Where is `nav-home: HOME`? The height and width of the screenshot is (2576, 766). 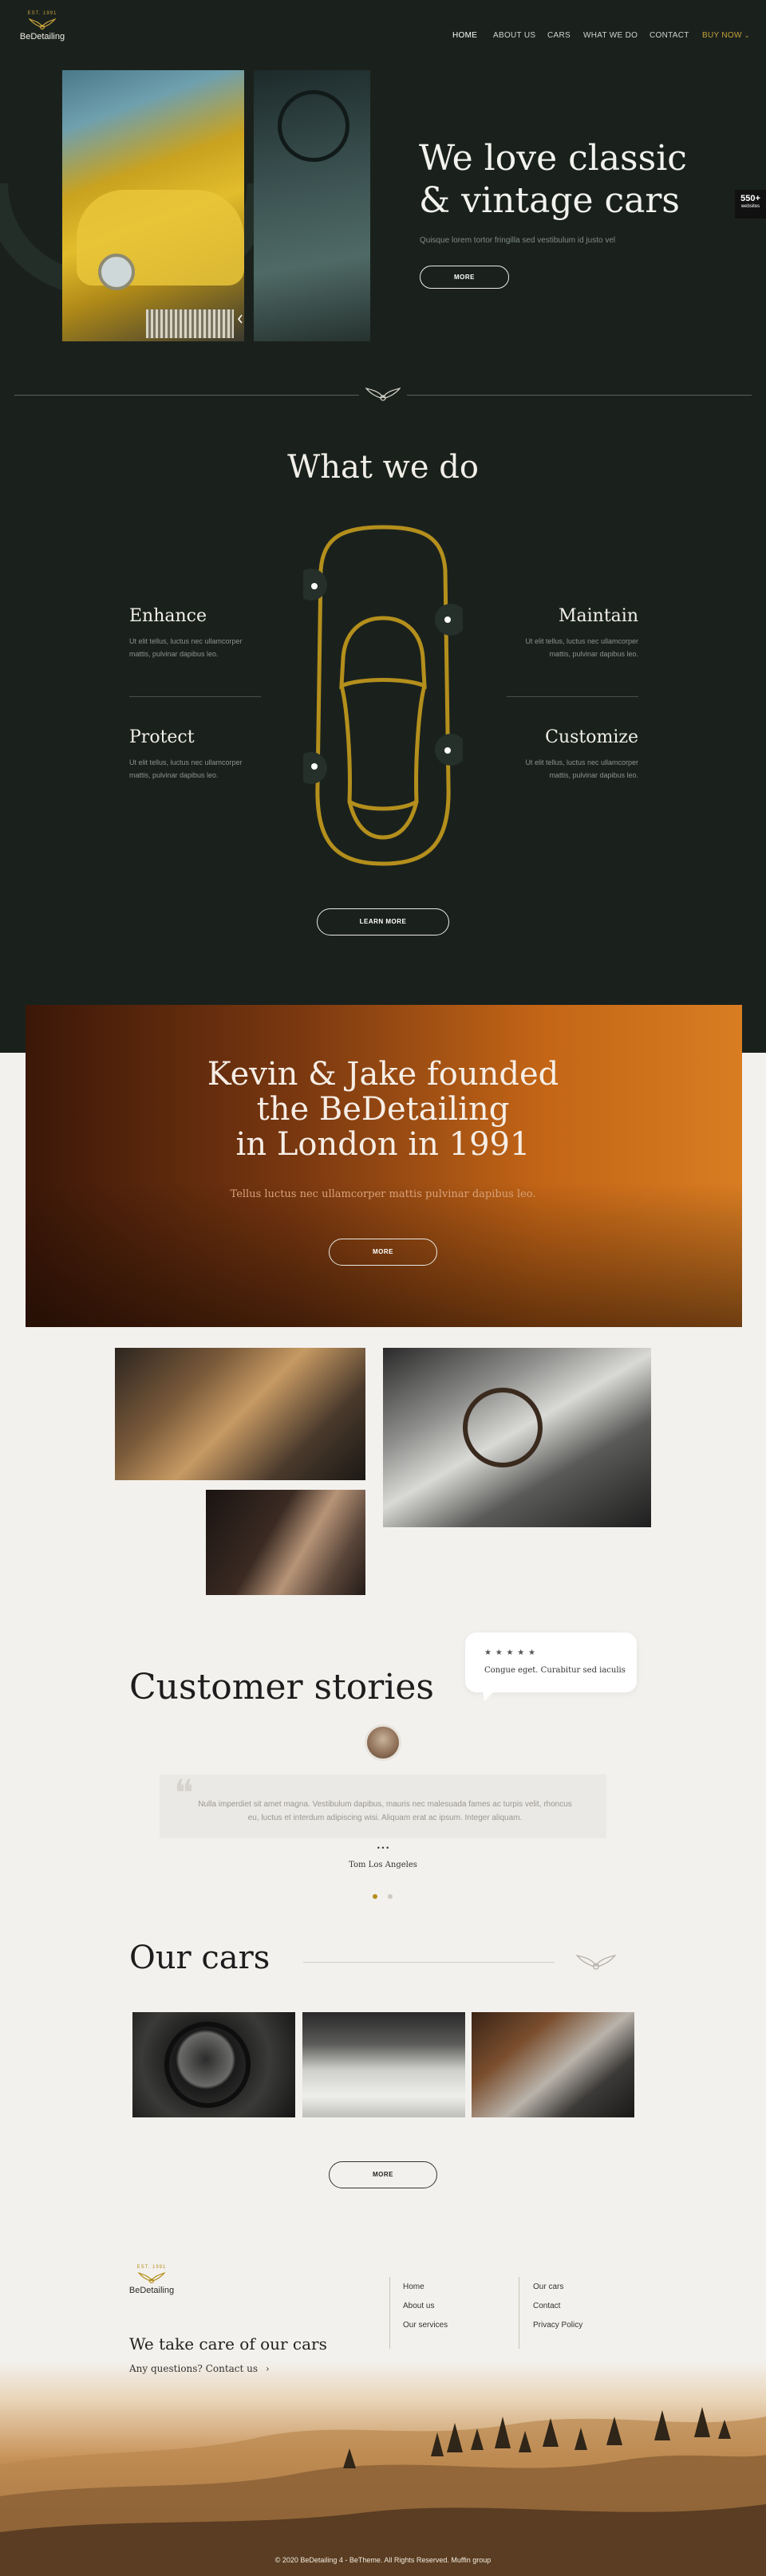
nav-home: HOME is located at coordinates (465, 35).